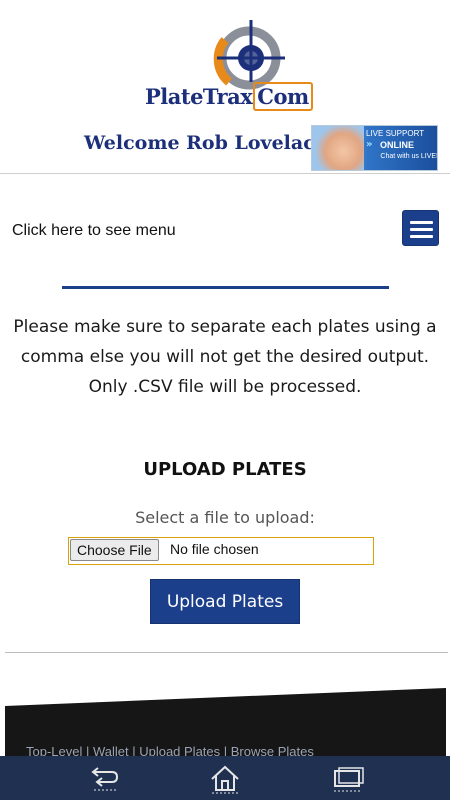 The image size is (450, 800). I want to click on support-agent-image, so click(338, 148).